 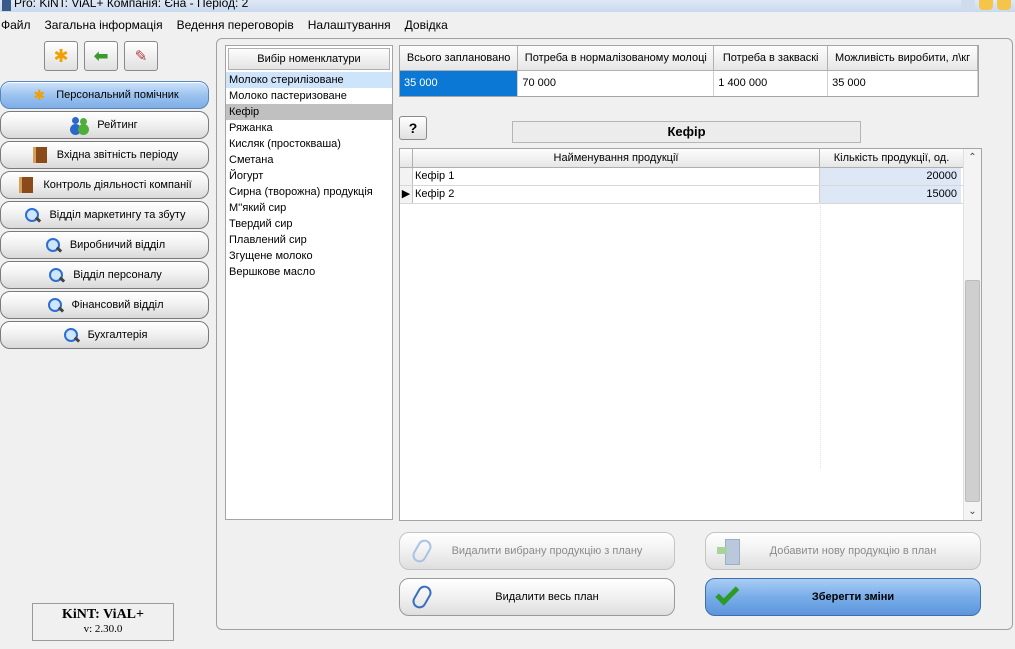 I want to click on list-item: Ряжанка, so click(x=309, y=128).